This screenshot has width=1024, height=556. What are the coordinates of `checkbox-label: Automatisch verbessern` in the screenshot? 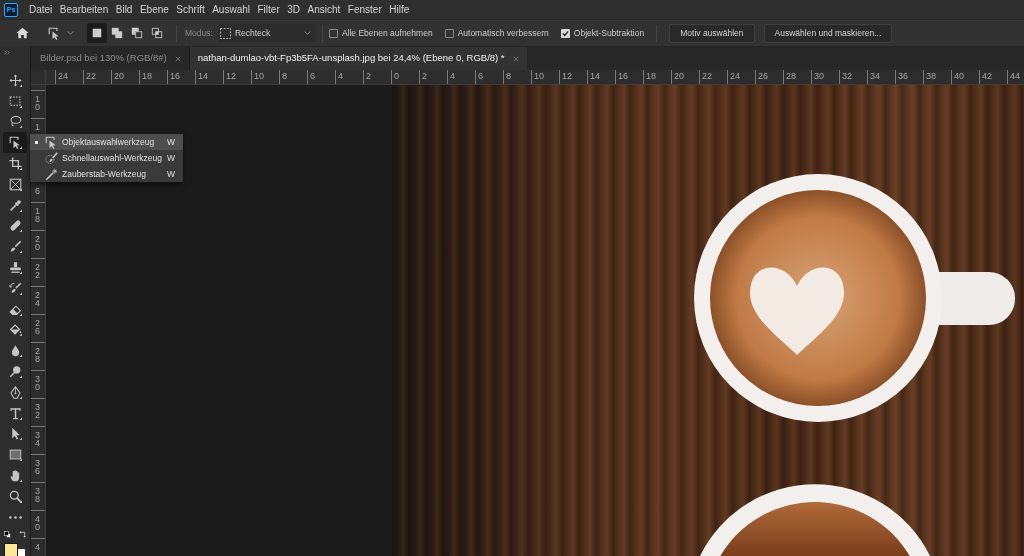 It's located at (503, 33).